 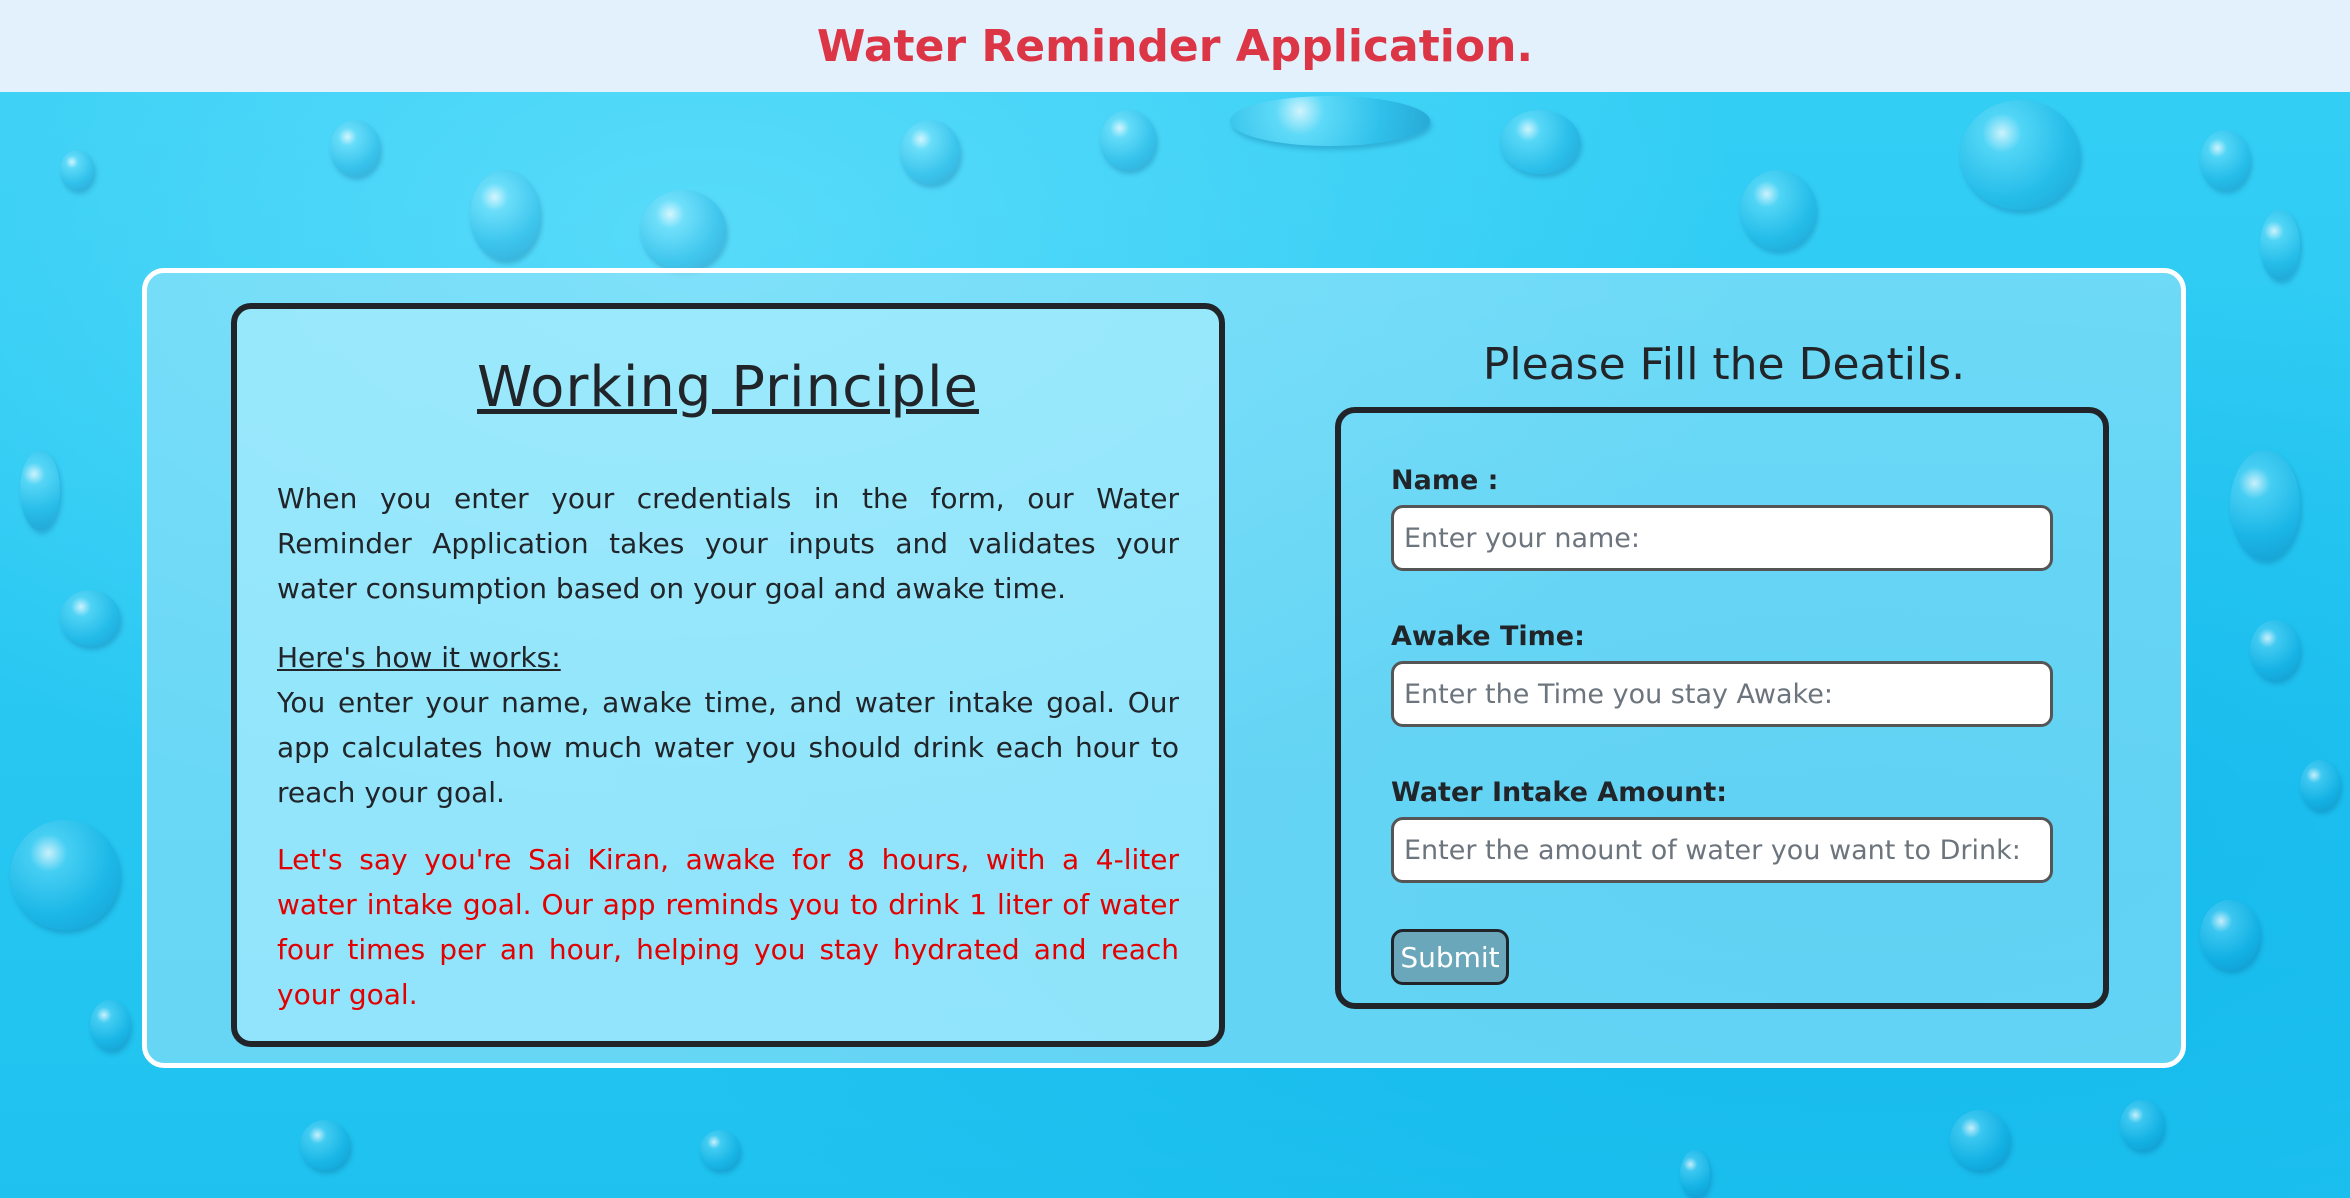 I want to click on awake-time-label: Awake Time:, so click(x=1488, y=636).